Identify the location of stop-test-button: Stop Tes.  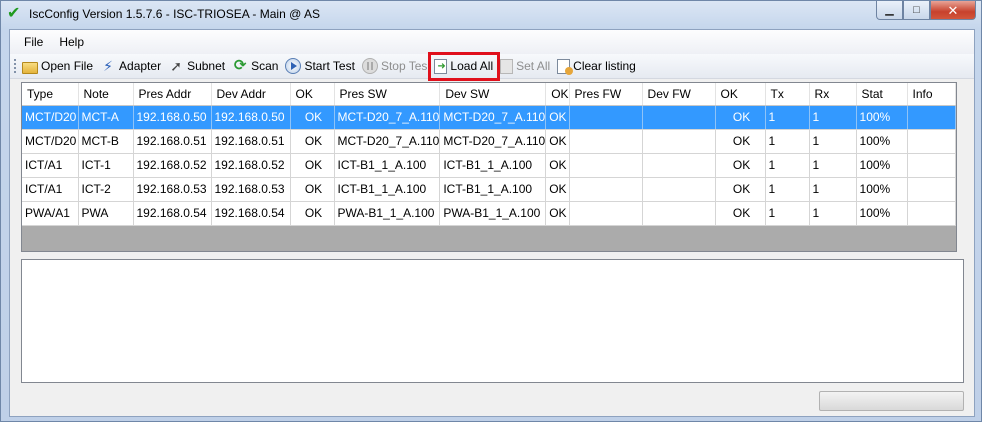
(395, 66).